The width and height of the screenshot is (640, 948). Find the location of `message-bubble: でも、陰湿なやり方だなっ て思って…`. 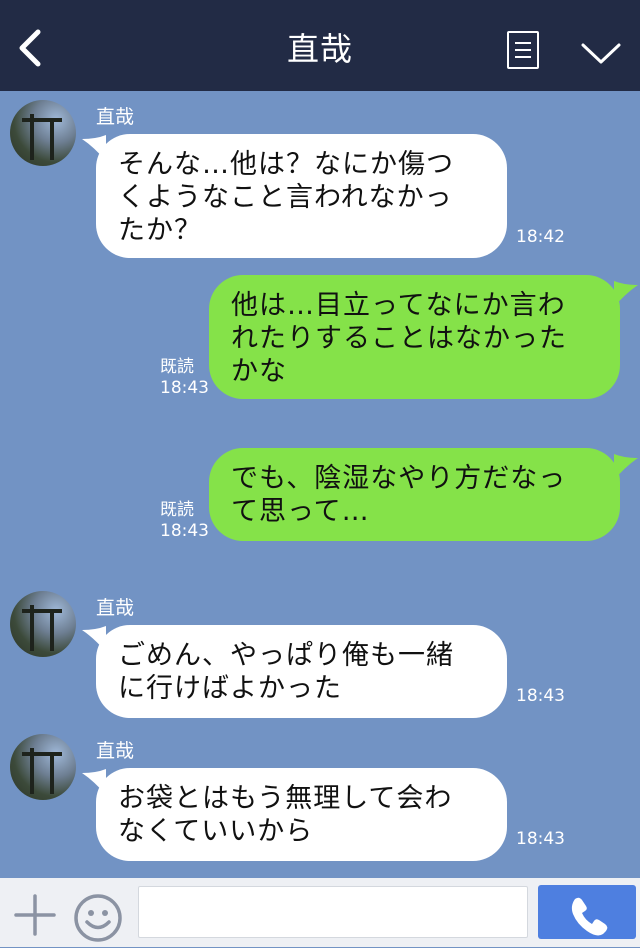

message-bubble: でも、陰湿なやり方だなっ て思って… is located at coordinates (414, 494).